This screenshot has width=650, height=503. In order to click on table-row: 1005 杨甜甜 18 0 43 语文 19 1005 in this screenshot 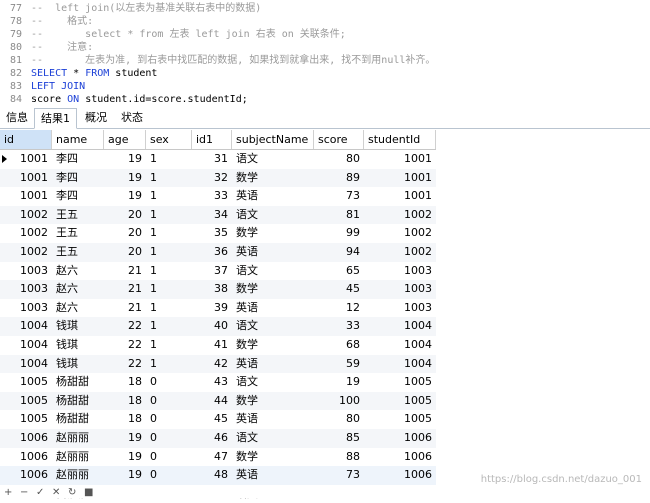, I will do `click(218, 382)`.